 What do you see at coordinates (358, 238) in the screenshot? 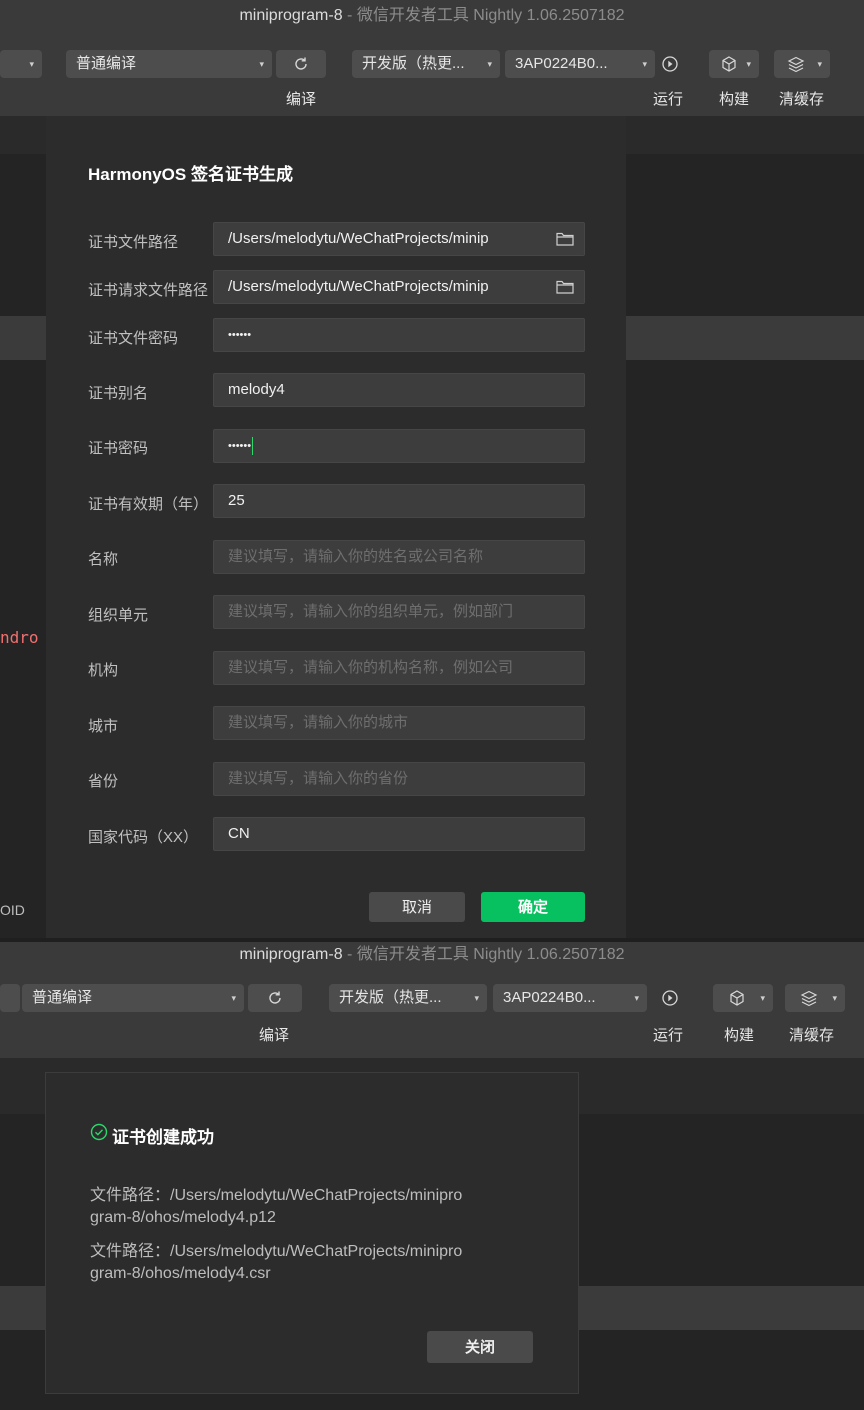
I see `cert-file-path-value: /Users/melodytu/WeChatProjects/minip` at bounding box center [358, 238].